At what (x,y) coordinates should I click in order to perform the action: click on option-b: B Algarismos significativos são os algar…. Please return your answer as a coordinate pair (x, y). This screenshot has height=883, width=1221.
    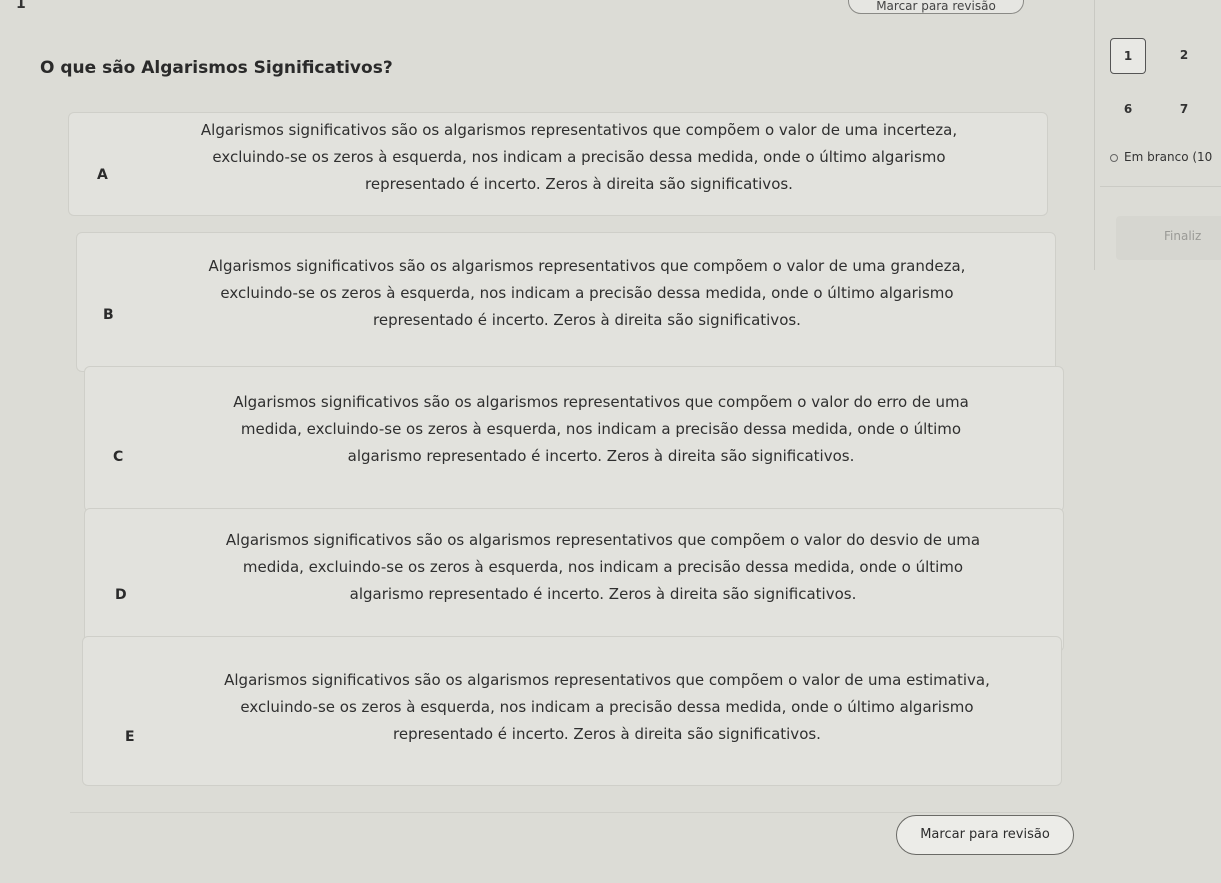
    Looking at the image, I should click on (566, 302).